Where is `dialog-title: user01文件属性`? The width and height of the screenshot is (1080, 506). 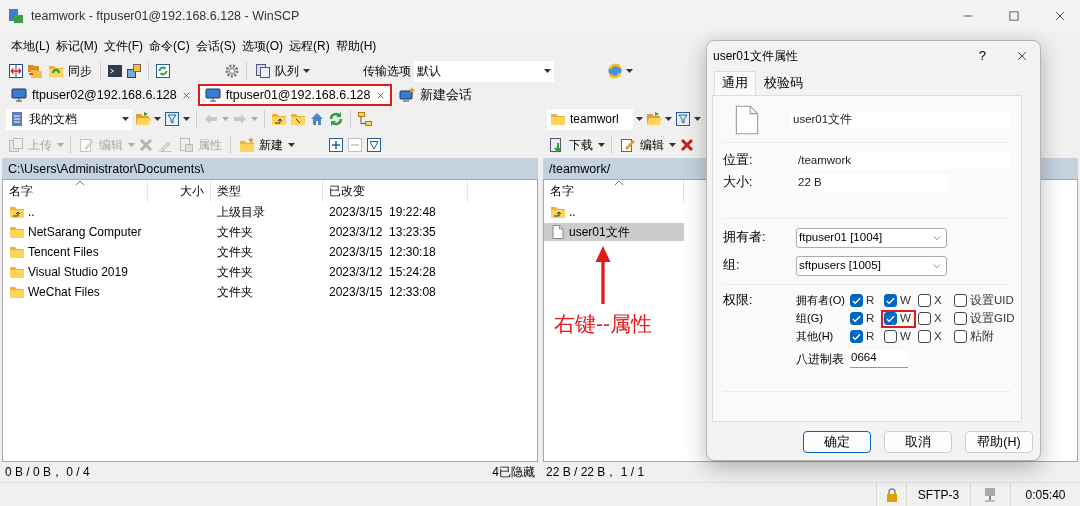 dialog-title: user01文件属性 is located at coordinates (755, 56).